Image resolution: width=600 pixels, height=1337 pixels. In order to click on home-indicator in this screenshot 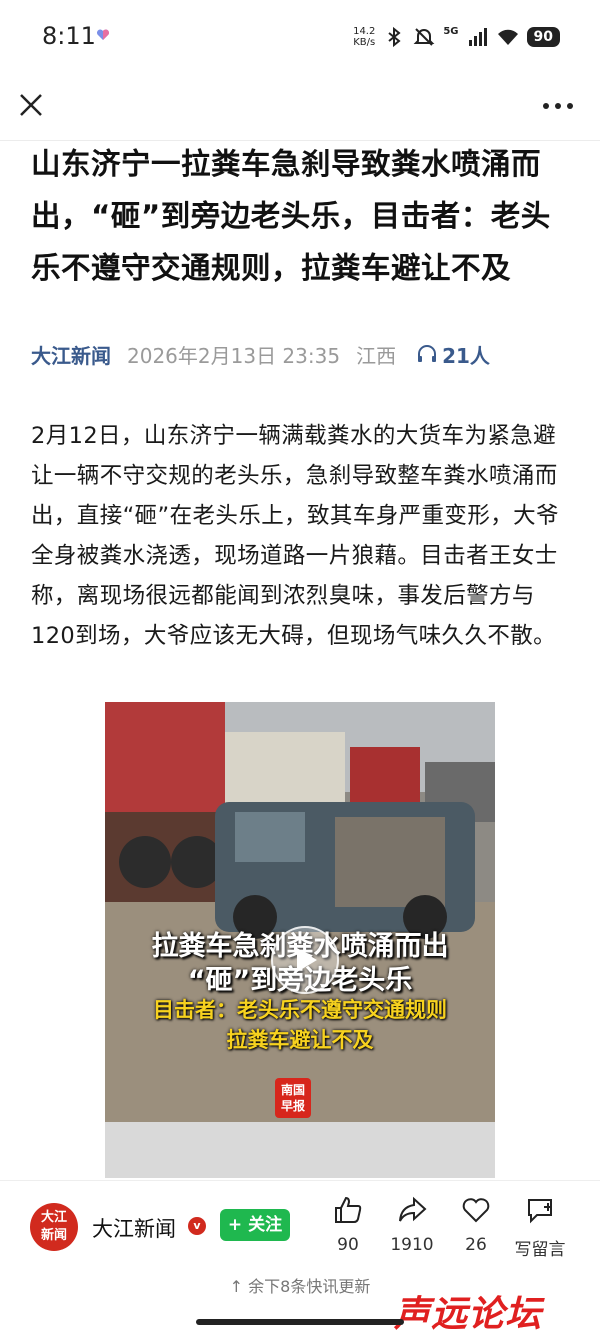, I will do `click(300, 1322)`.